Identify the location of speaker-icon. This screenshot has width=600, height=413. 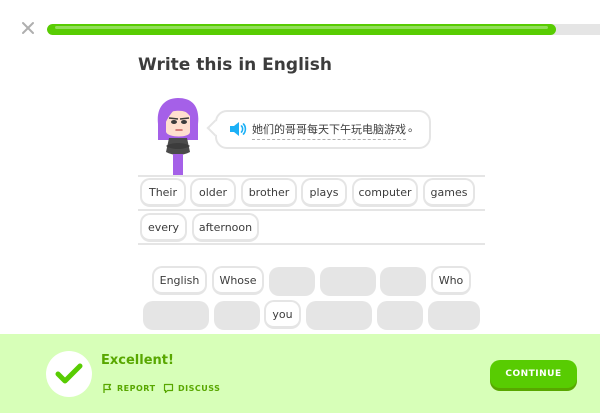
(238, 129).